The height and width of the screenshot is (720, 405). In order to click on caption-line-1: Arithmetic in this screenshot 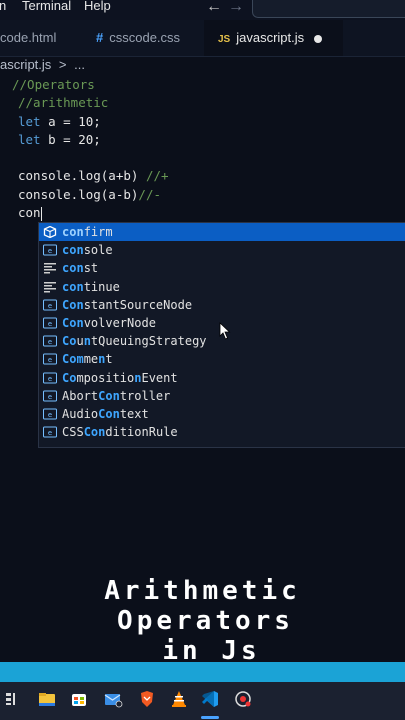, I will do `click(202, 591)`.